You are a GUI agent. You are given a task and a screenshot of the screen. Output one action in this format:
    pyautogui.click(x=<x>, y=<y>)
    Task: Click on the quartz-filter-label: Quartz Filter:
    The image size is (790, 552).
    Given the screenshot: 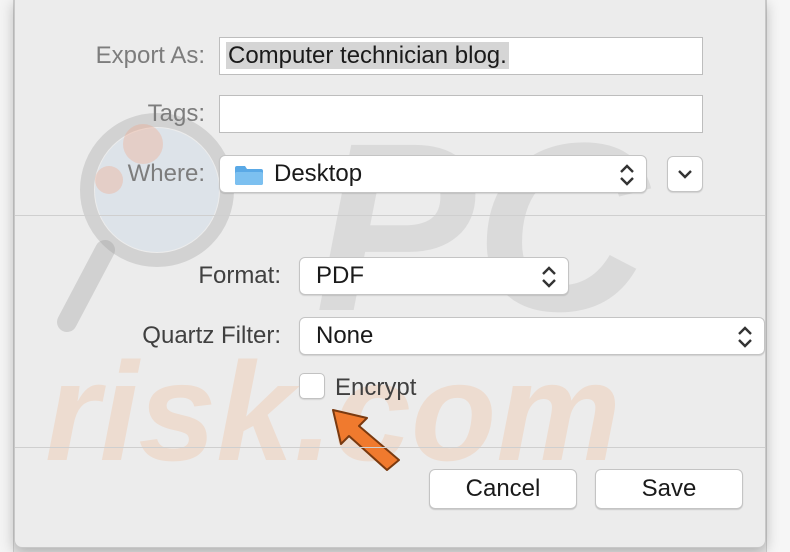 What is the action you would take?
    pyautogui.click(x=211, y=335)
    